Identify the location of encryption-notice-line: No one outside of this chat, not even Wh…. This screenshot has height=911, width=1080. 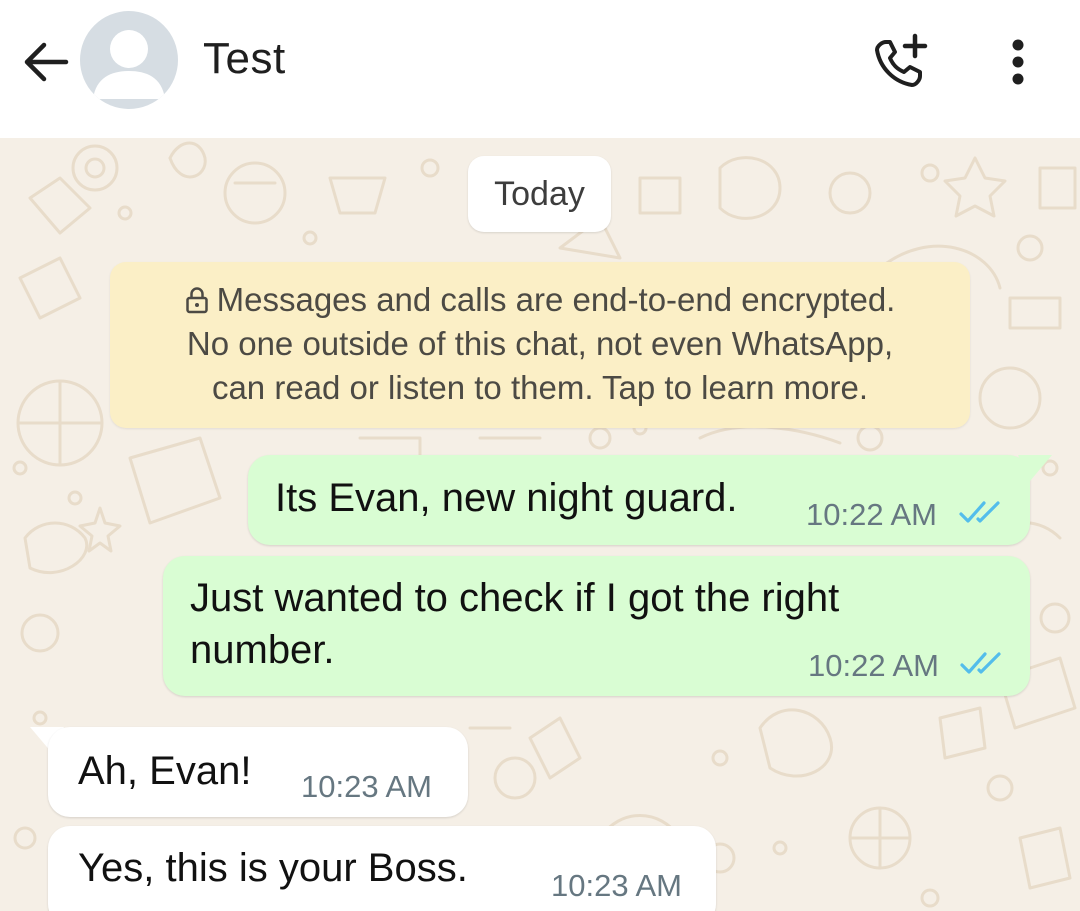
(540, 343).